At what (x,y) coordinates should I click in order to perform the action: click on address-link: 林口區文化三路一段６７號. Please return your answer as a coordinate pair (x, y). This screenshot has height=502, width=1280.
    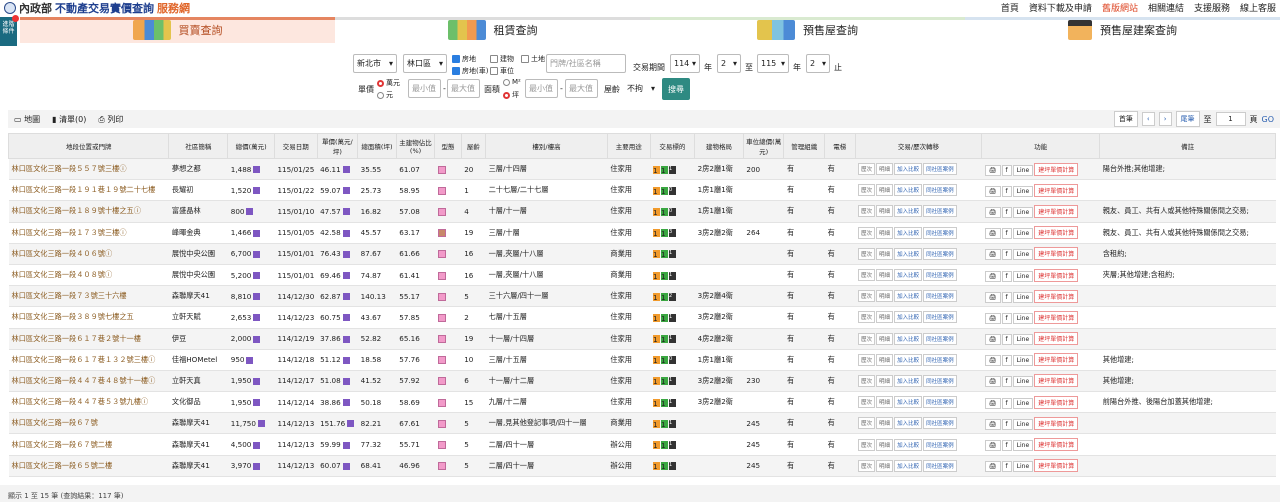
    Looking at the image, I should click on (88, 423).